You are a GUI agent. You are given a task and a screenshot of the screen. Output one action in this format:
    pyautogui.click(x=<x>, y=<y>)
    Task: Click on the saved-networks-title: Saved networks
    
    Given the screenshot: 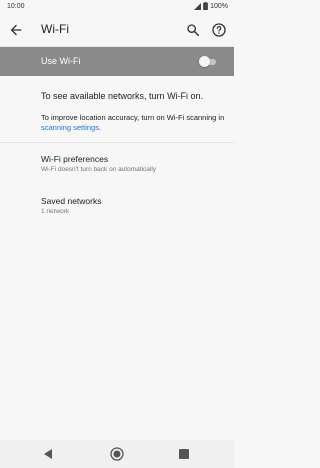 What is the action you would take?
    pyautogui.click(x=71, y=201)
    